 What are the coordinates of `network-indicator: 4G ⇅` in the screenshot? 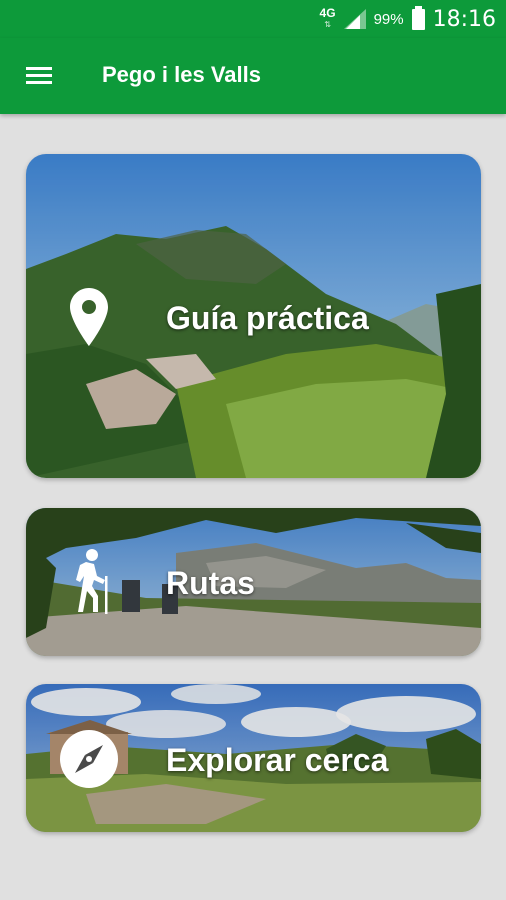 It's located at (327, 18).